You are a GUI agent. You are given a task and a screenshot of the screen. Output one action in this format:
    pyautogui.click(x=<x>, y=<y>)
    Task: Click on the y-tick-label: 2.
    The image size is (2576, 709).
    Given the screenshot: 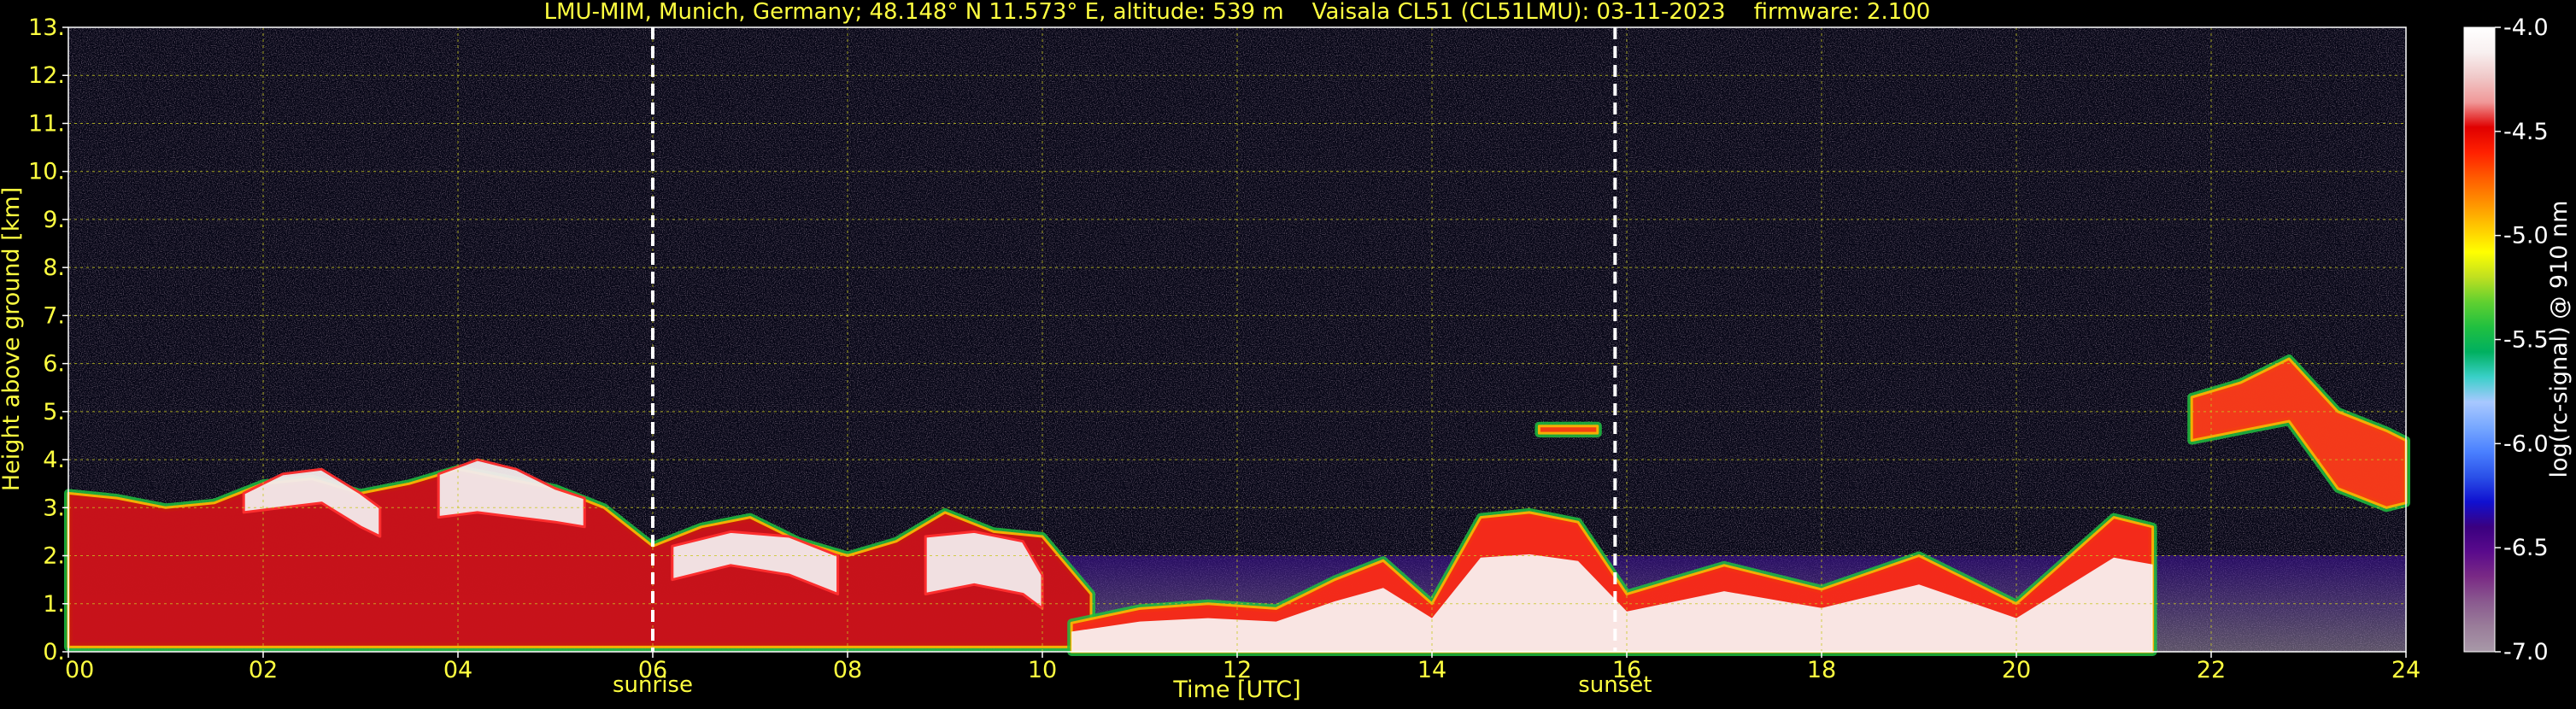 What is the action you would take?
    pyautogui.click(x=54, y=556)
    